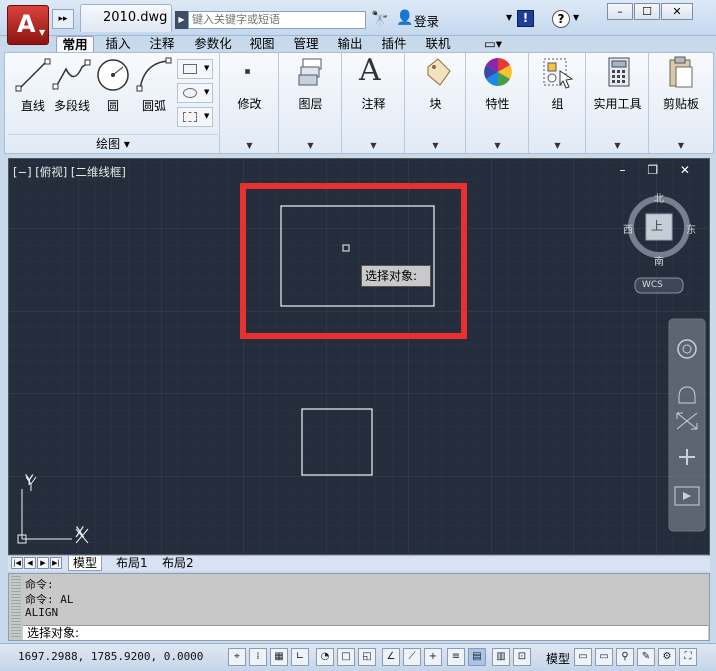 Image resolution: width=716 pixels, height=671 pixels. I want to click on quick-view-layouts-icon: ▭, so click(583, 657).